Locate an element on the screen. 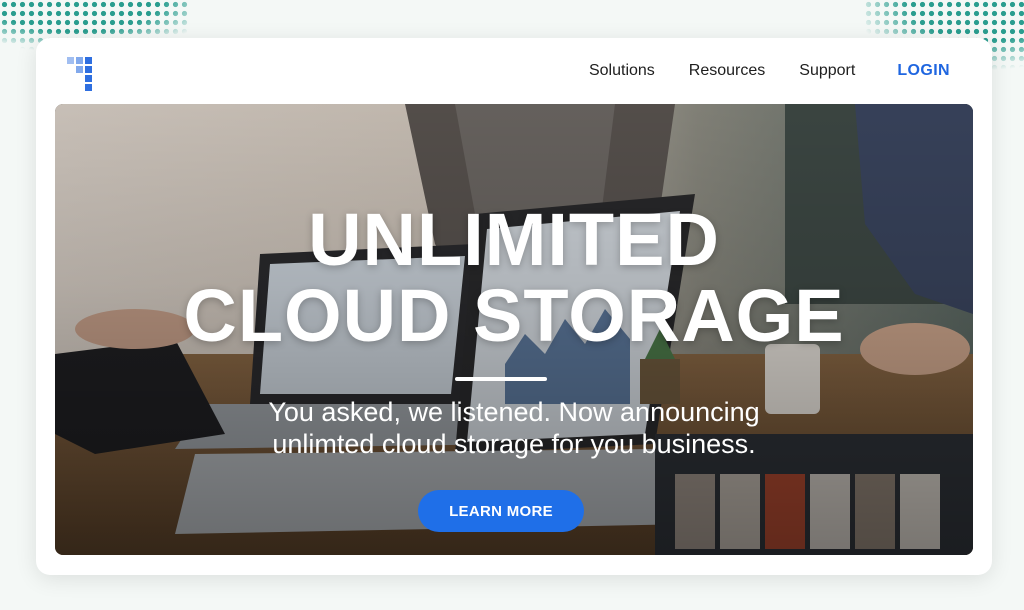 The image size is (1024, 610). nav-item-support: Support is located at coordinates (827, 71).